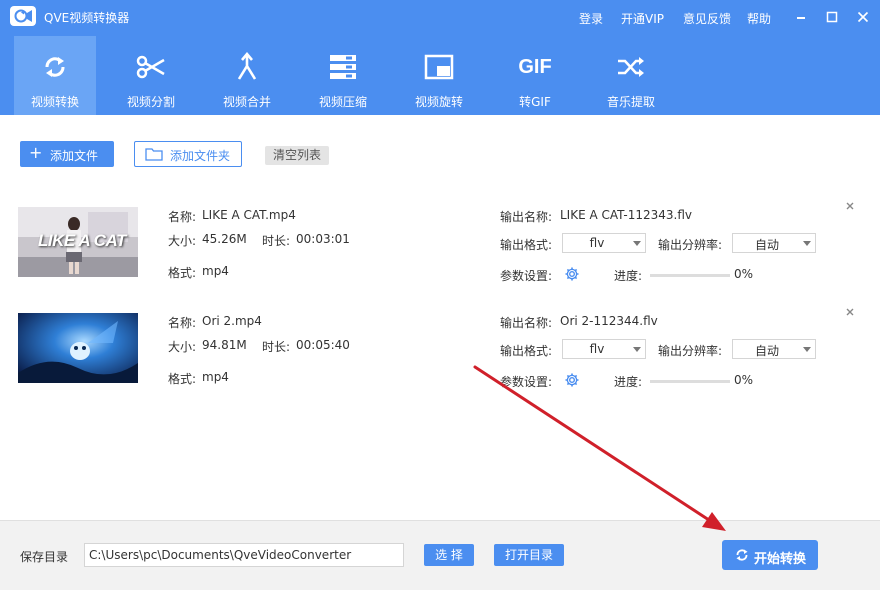 Image resolution: width=880 pixels, height=590 pixels. I want to click on compress-icon, so click(343, 67).